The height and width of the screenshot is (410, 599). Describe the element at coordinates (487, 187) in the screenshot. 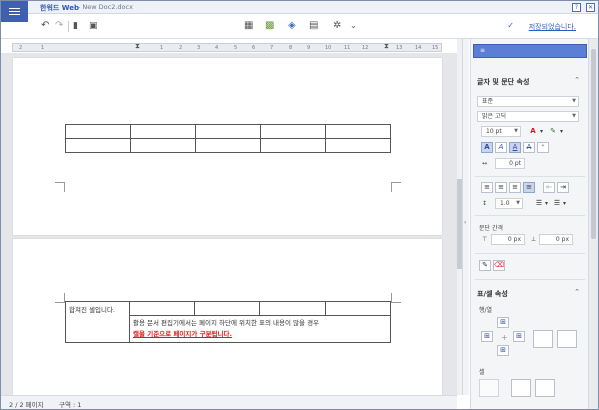

I see `align-left-icon: ≡` at that location.